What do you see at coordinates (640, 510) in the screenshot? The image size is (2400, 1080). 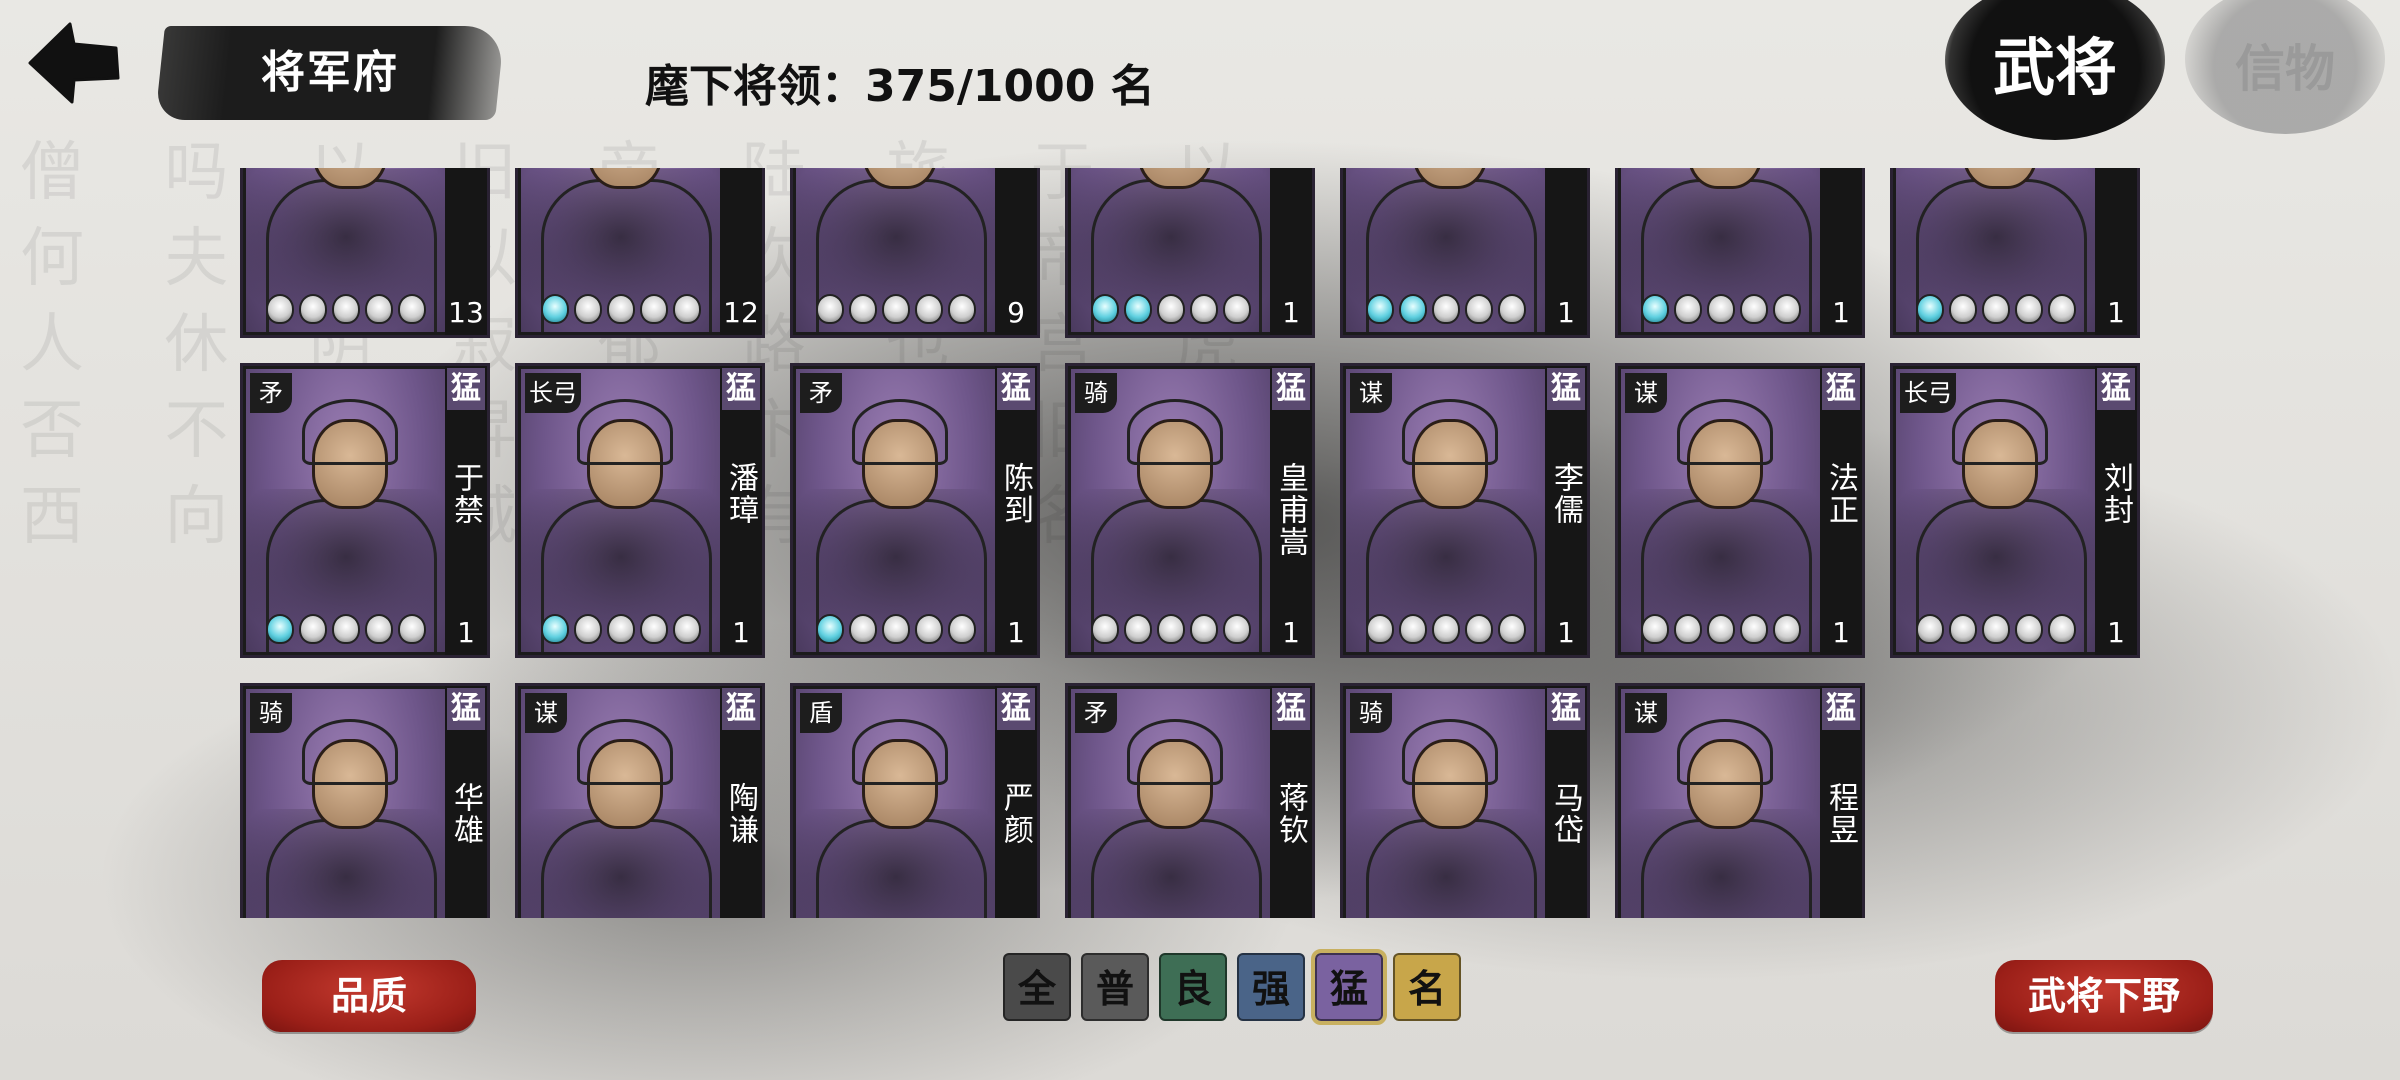 I see `general-card: 长弓 猛 潘璋 1` at bounding box center [640, 510].